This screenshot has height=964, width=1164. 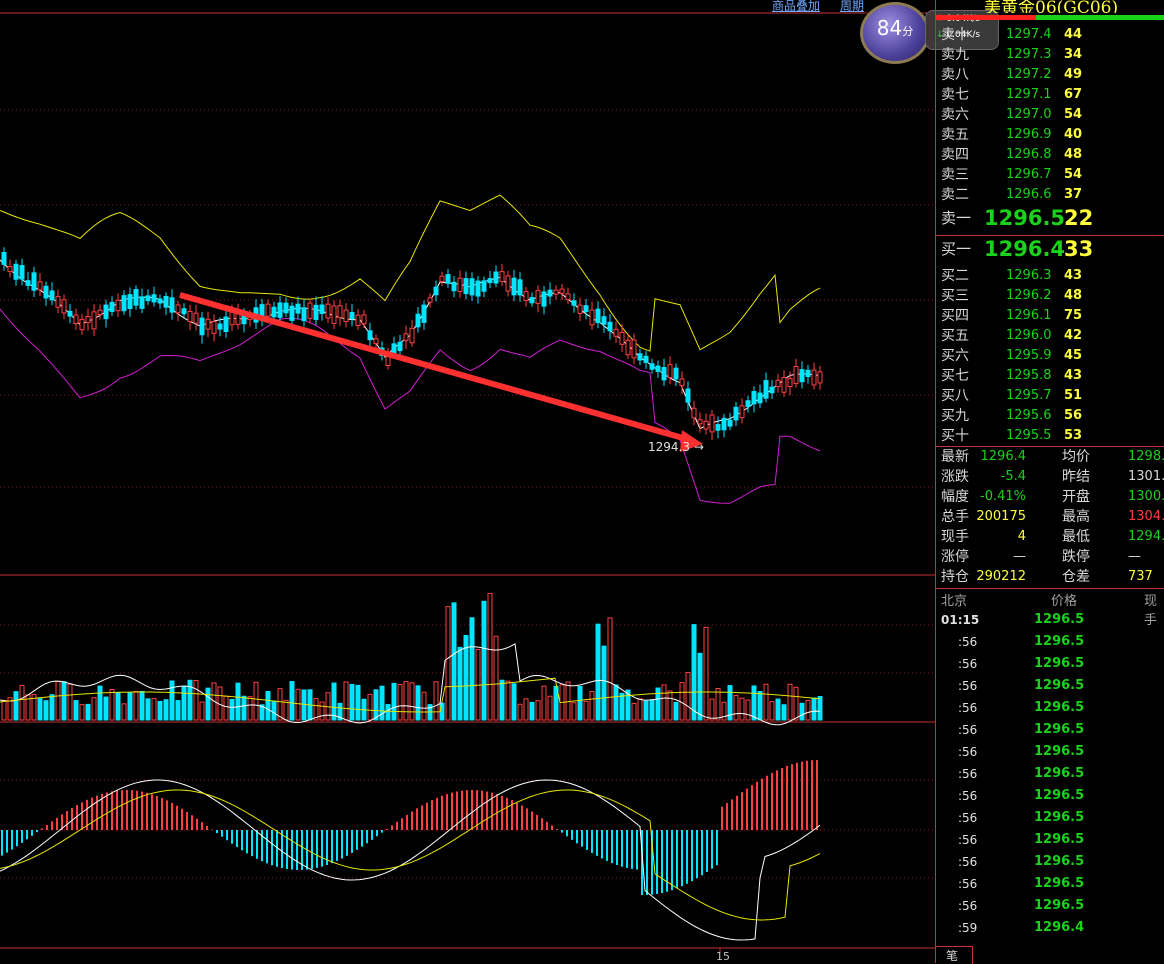 I want to click on bid-row: 买二 1296.3 43, so click(x=1050, y=276).